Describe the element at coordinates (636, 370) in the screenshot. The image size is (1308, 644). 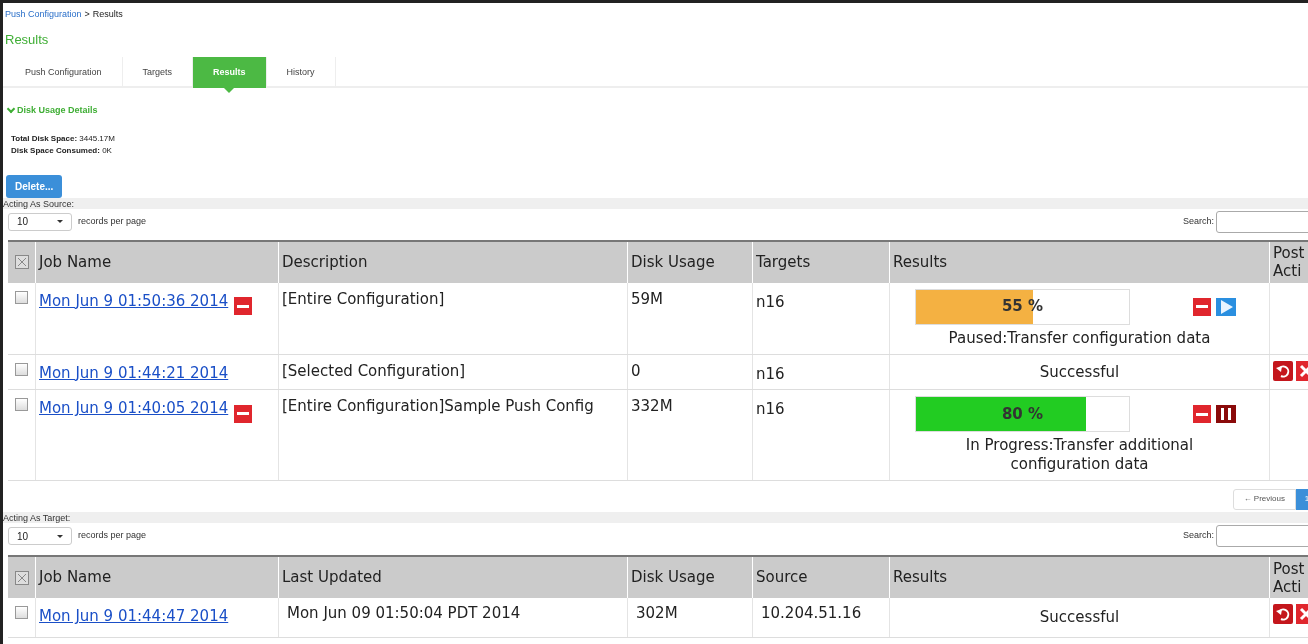
I see `disk-usage-text: 0` at that location.